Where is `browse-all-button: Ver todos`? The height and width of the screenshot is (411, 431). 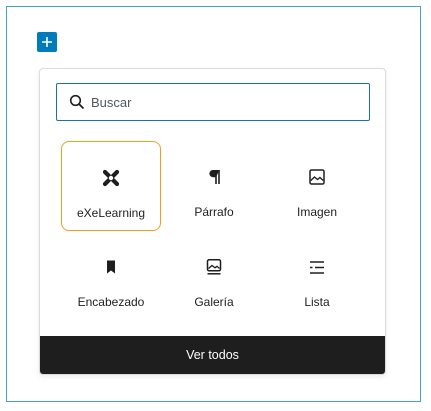 browse-all-button: Ver todos is located at coordinates (212, 355).